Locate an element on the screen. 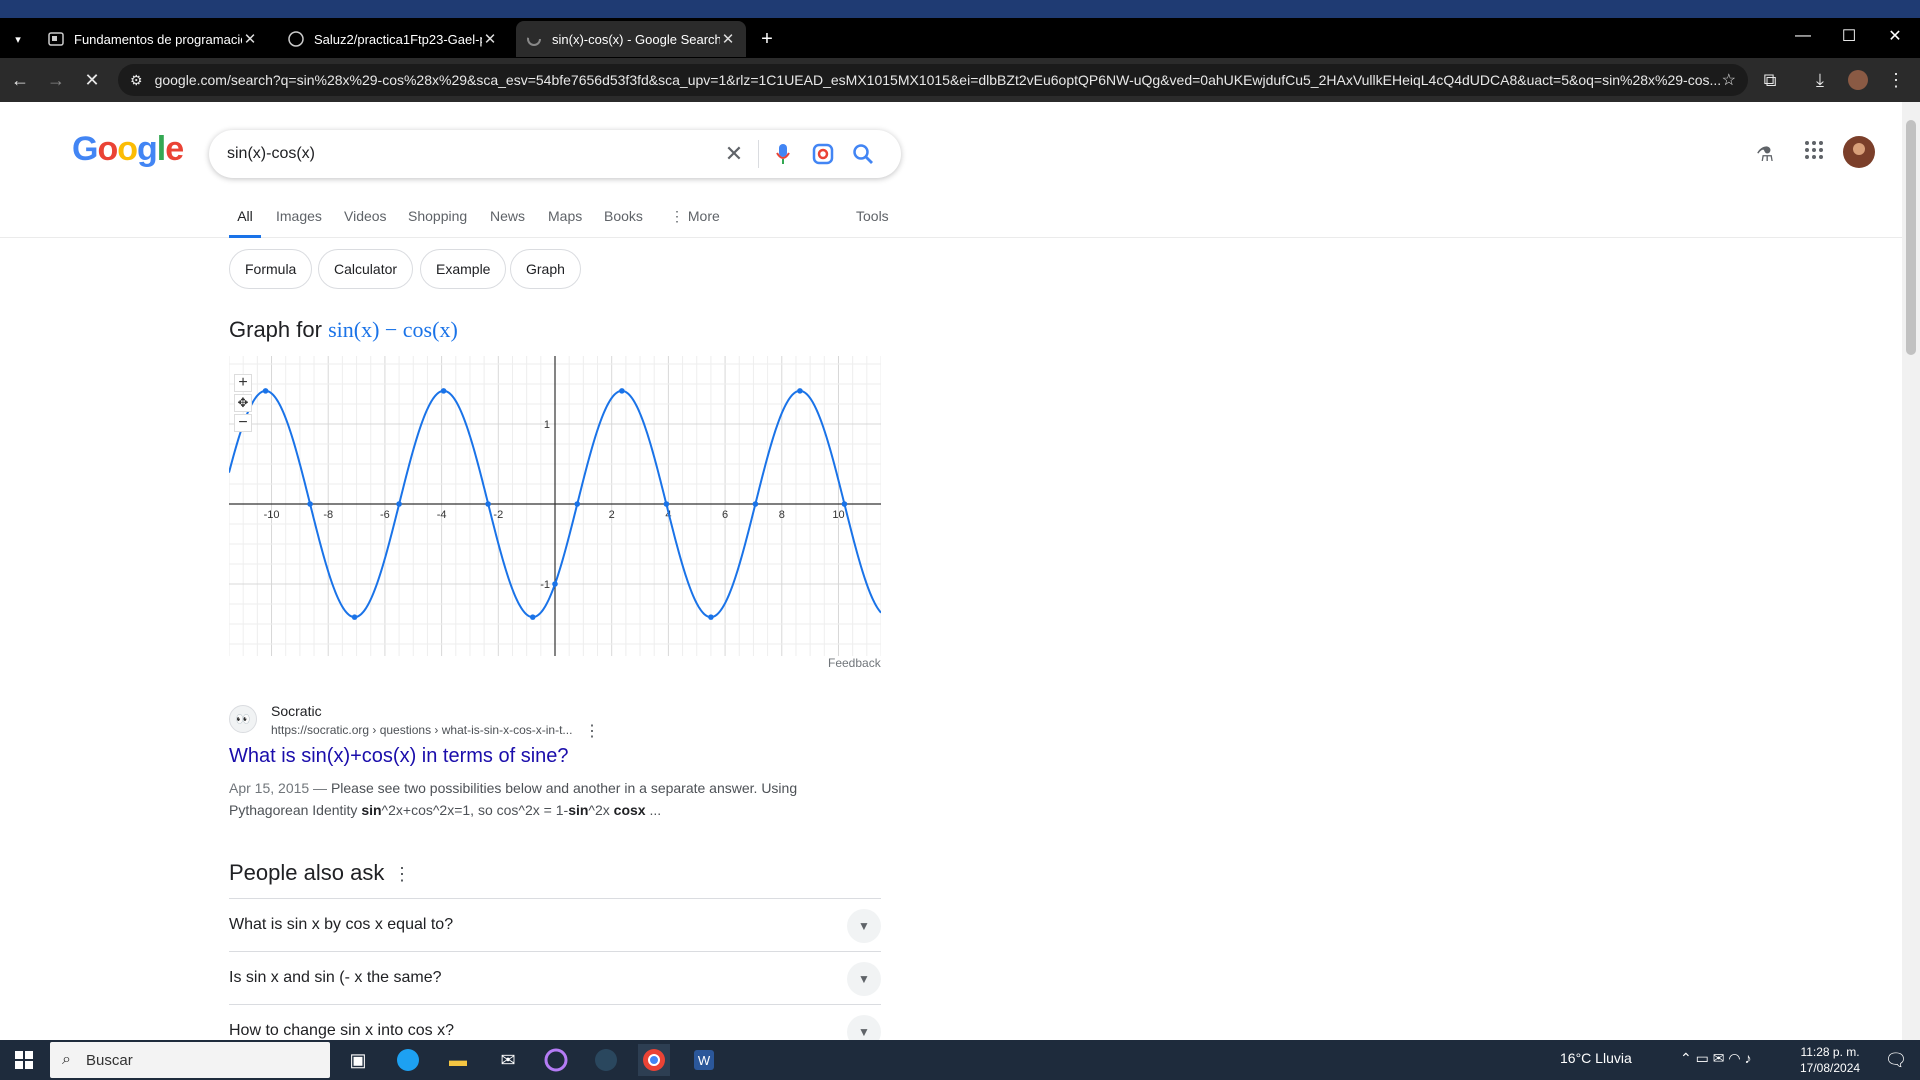  extensions-icon: ⧉ is located at coordinates (1770, 80).